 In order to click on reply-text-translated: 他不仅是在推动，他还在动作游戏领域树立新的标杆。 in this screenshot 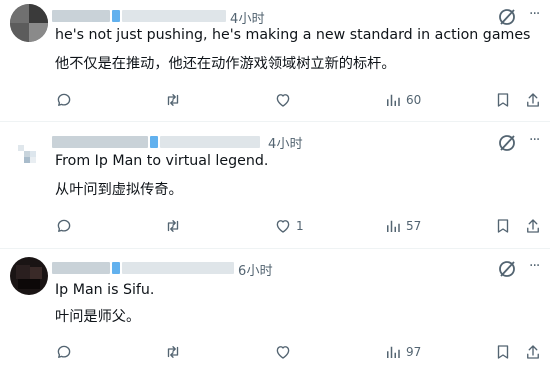, I will do `click(225, 64)`.